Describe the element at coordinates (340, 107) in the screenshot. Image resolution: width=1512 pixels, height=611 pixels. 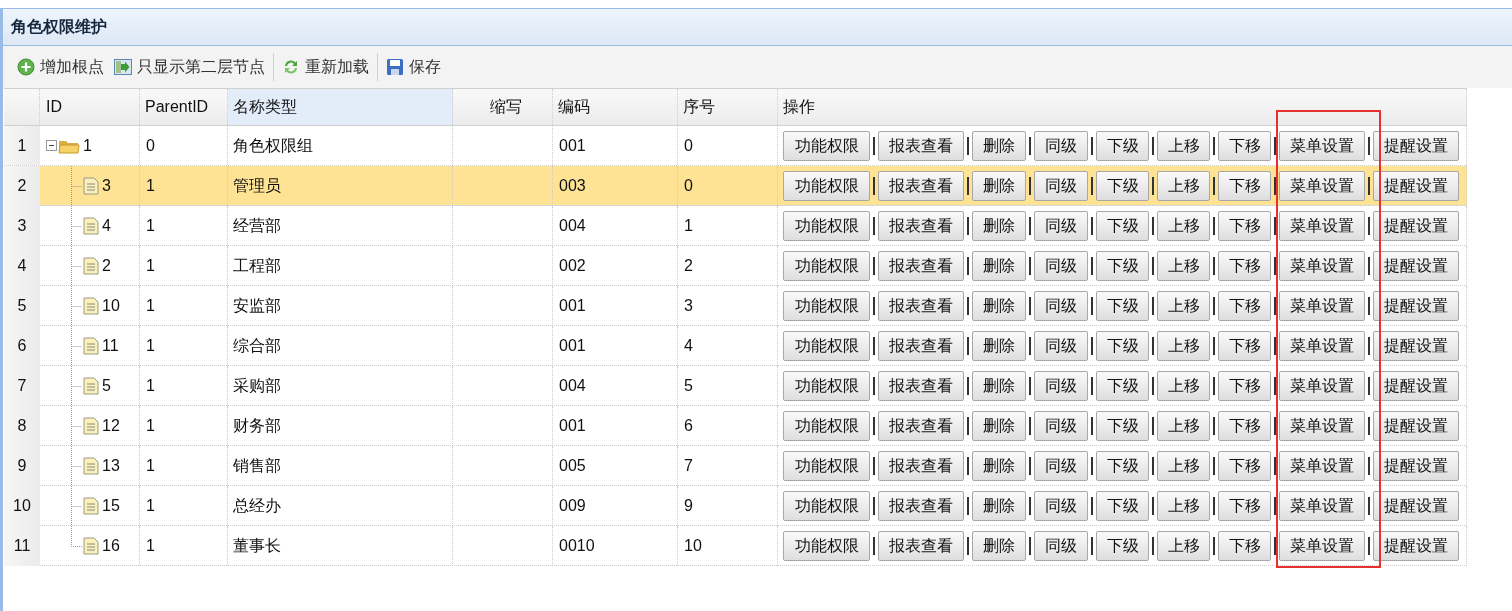
I see `column-header: 名称类型` at that location.